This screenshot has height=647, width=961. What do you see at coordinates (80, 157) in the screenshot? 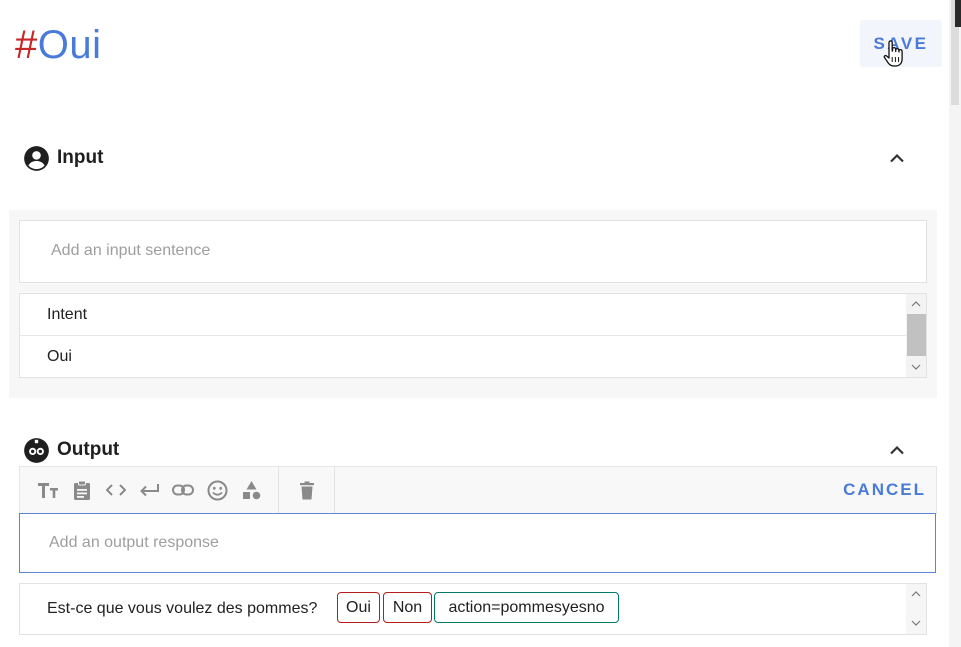
I see `input-section-label: Input` at bounding box center [80, 157].